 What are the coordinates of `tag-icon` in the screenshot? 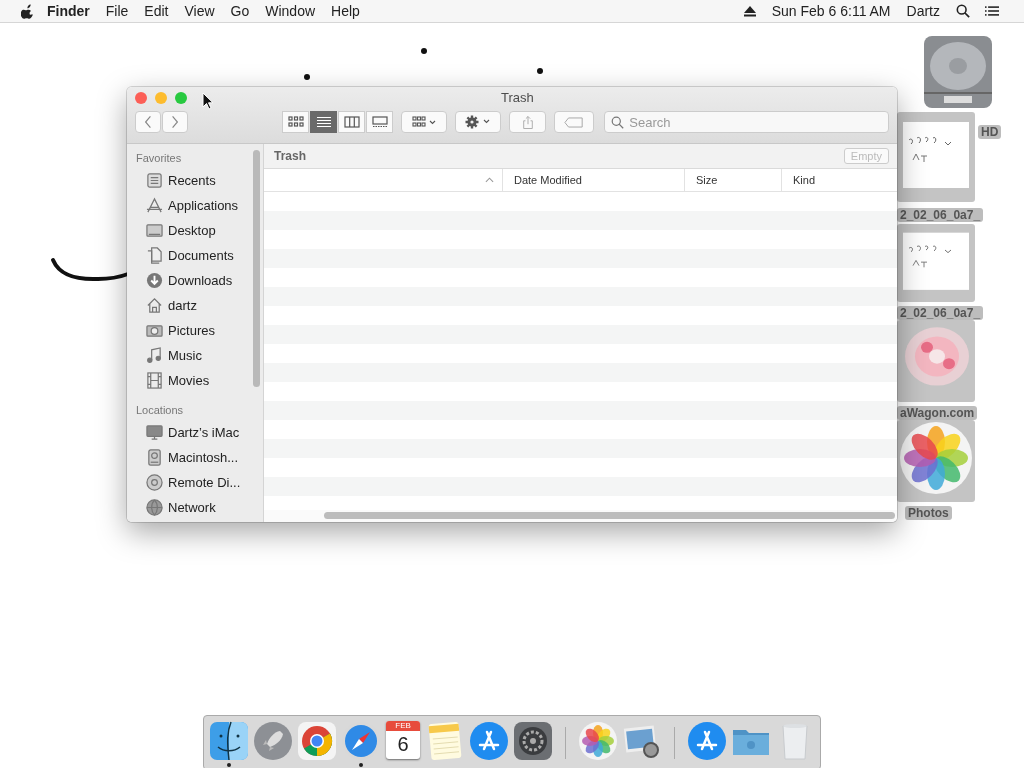 It's located at (574, 122).